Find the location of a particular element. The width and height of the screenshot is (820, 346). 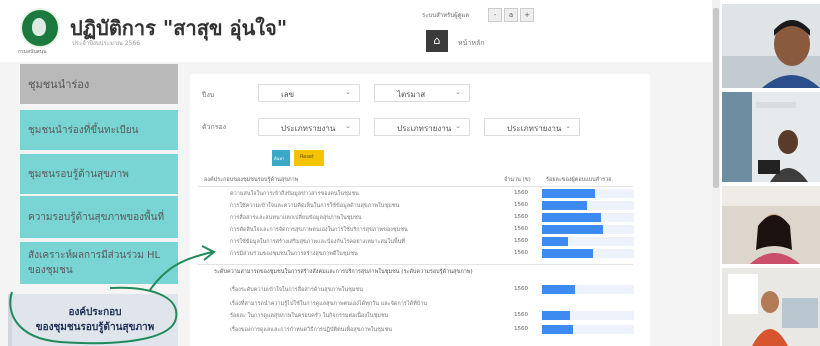

scrollbar-thumb is located at coordinates (716, 98).